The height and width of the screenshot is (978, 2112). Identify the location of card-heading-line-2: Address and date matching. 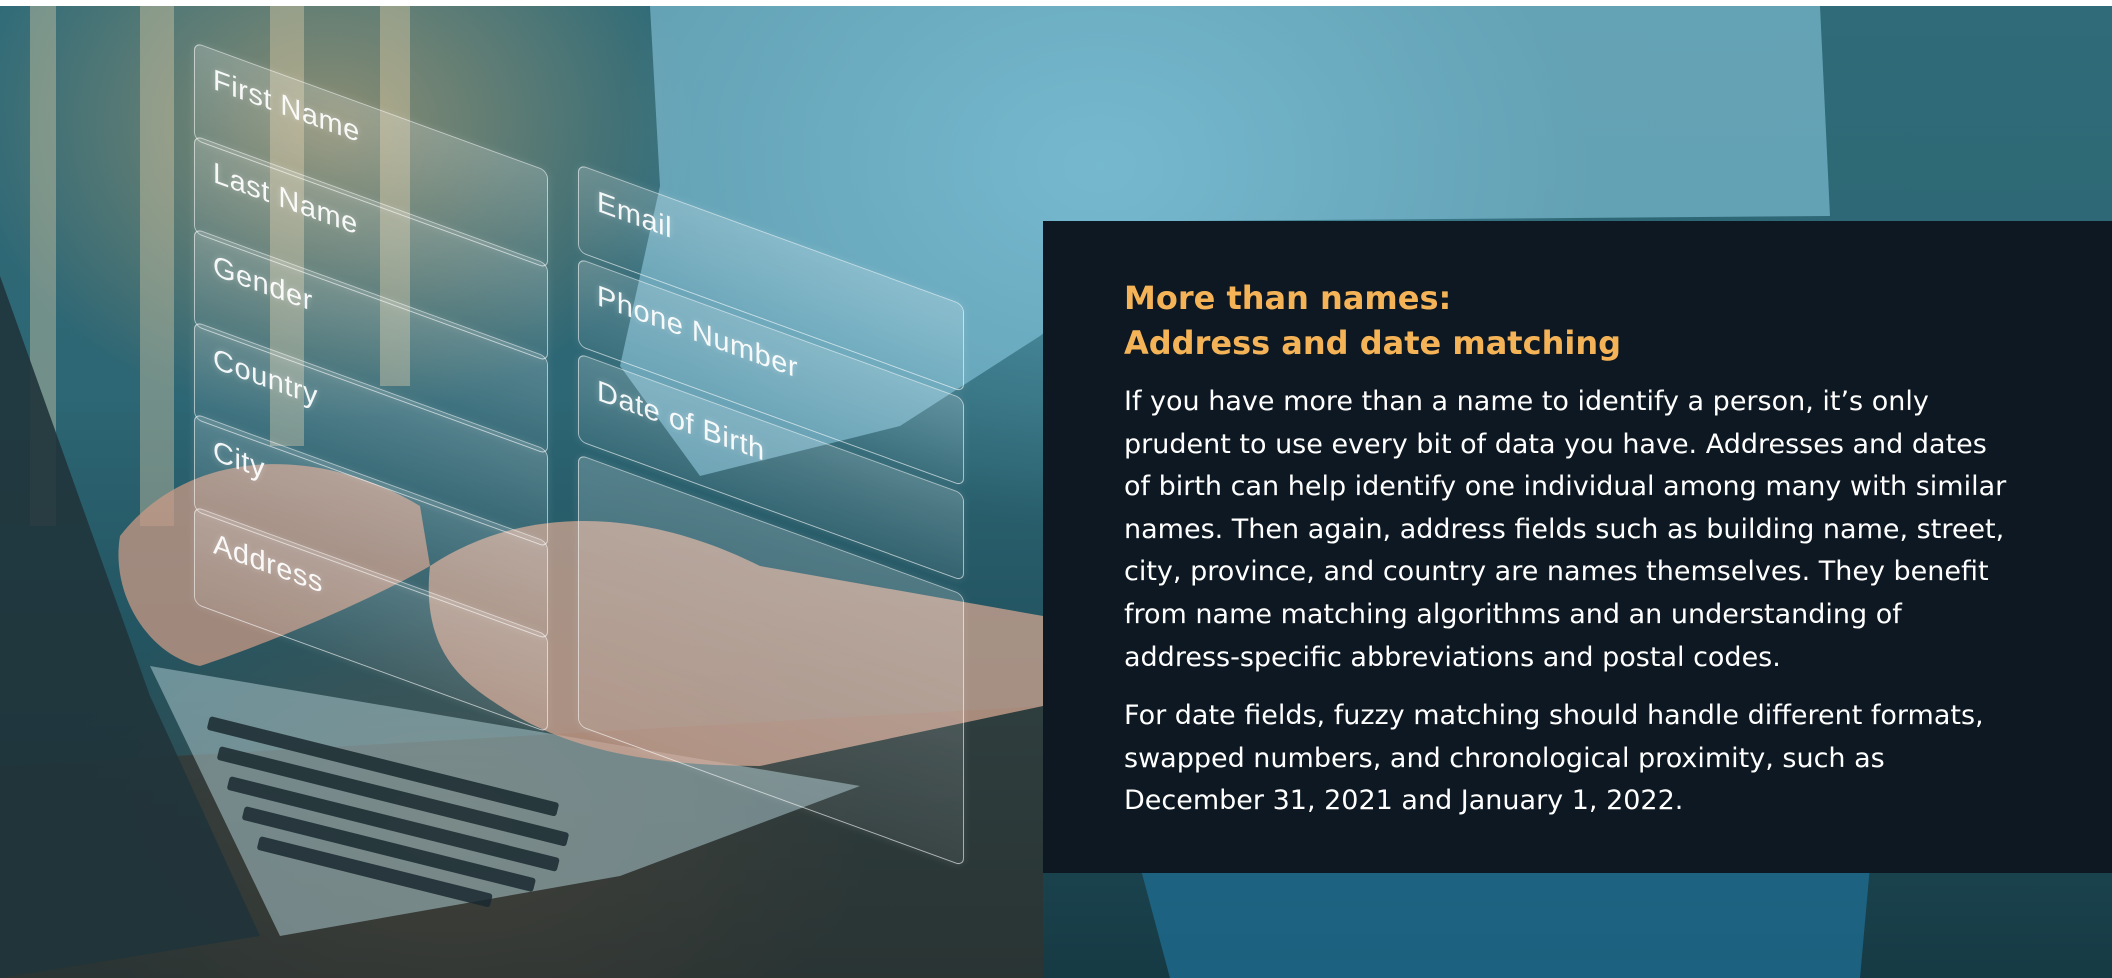
(1372, 343).